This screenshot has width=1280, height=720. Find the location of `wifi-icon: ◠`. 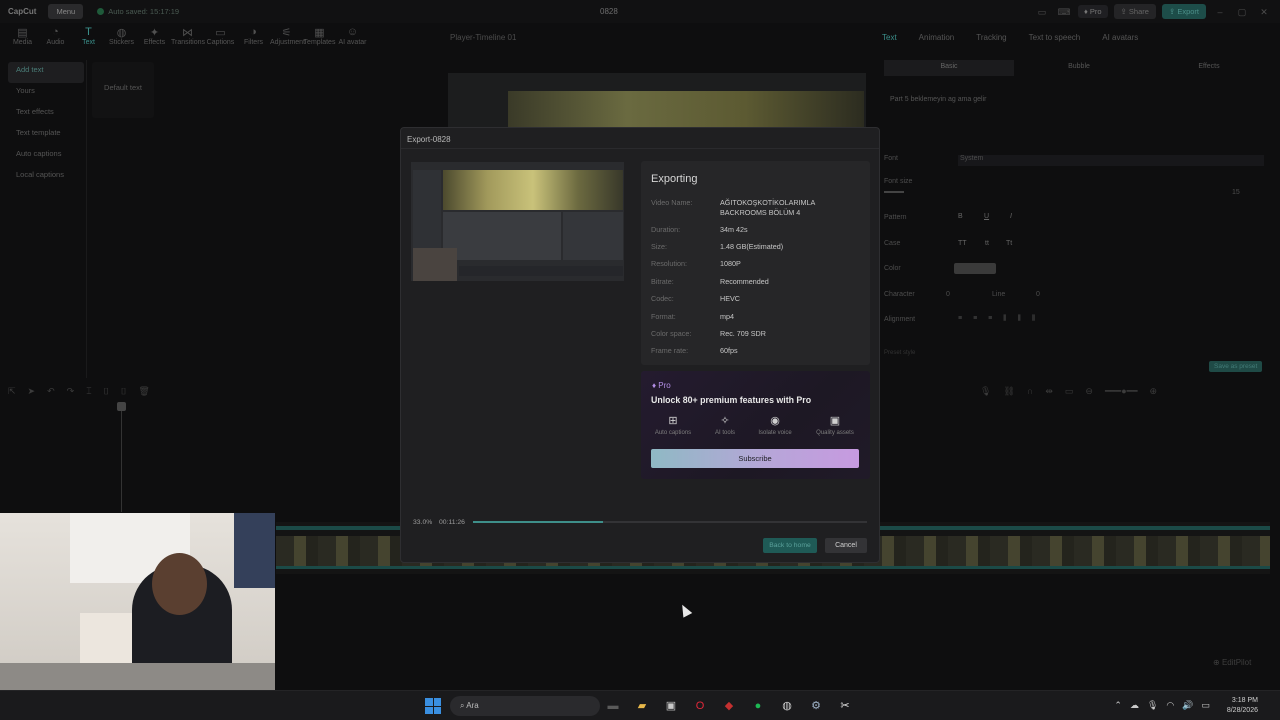

wifi-icon: ◠ is located at coordinates (1170, 705).